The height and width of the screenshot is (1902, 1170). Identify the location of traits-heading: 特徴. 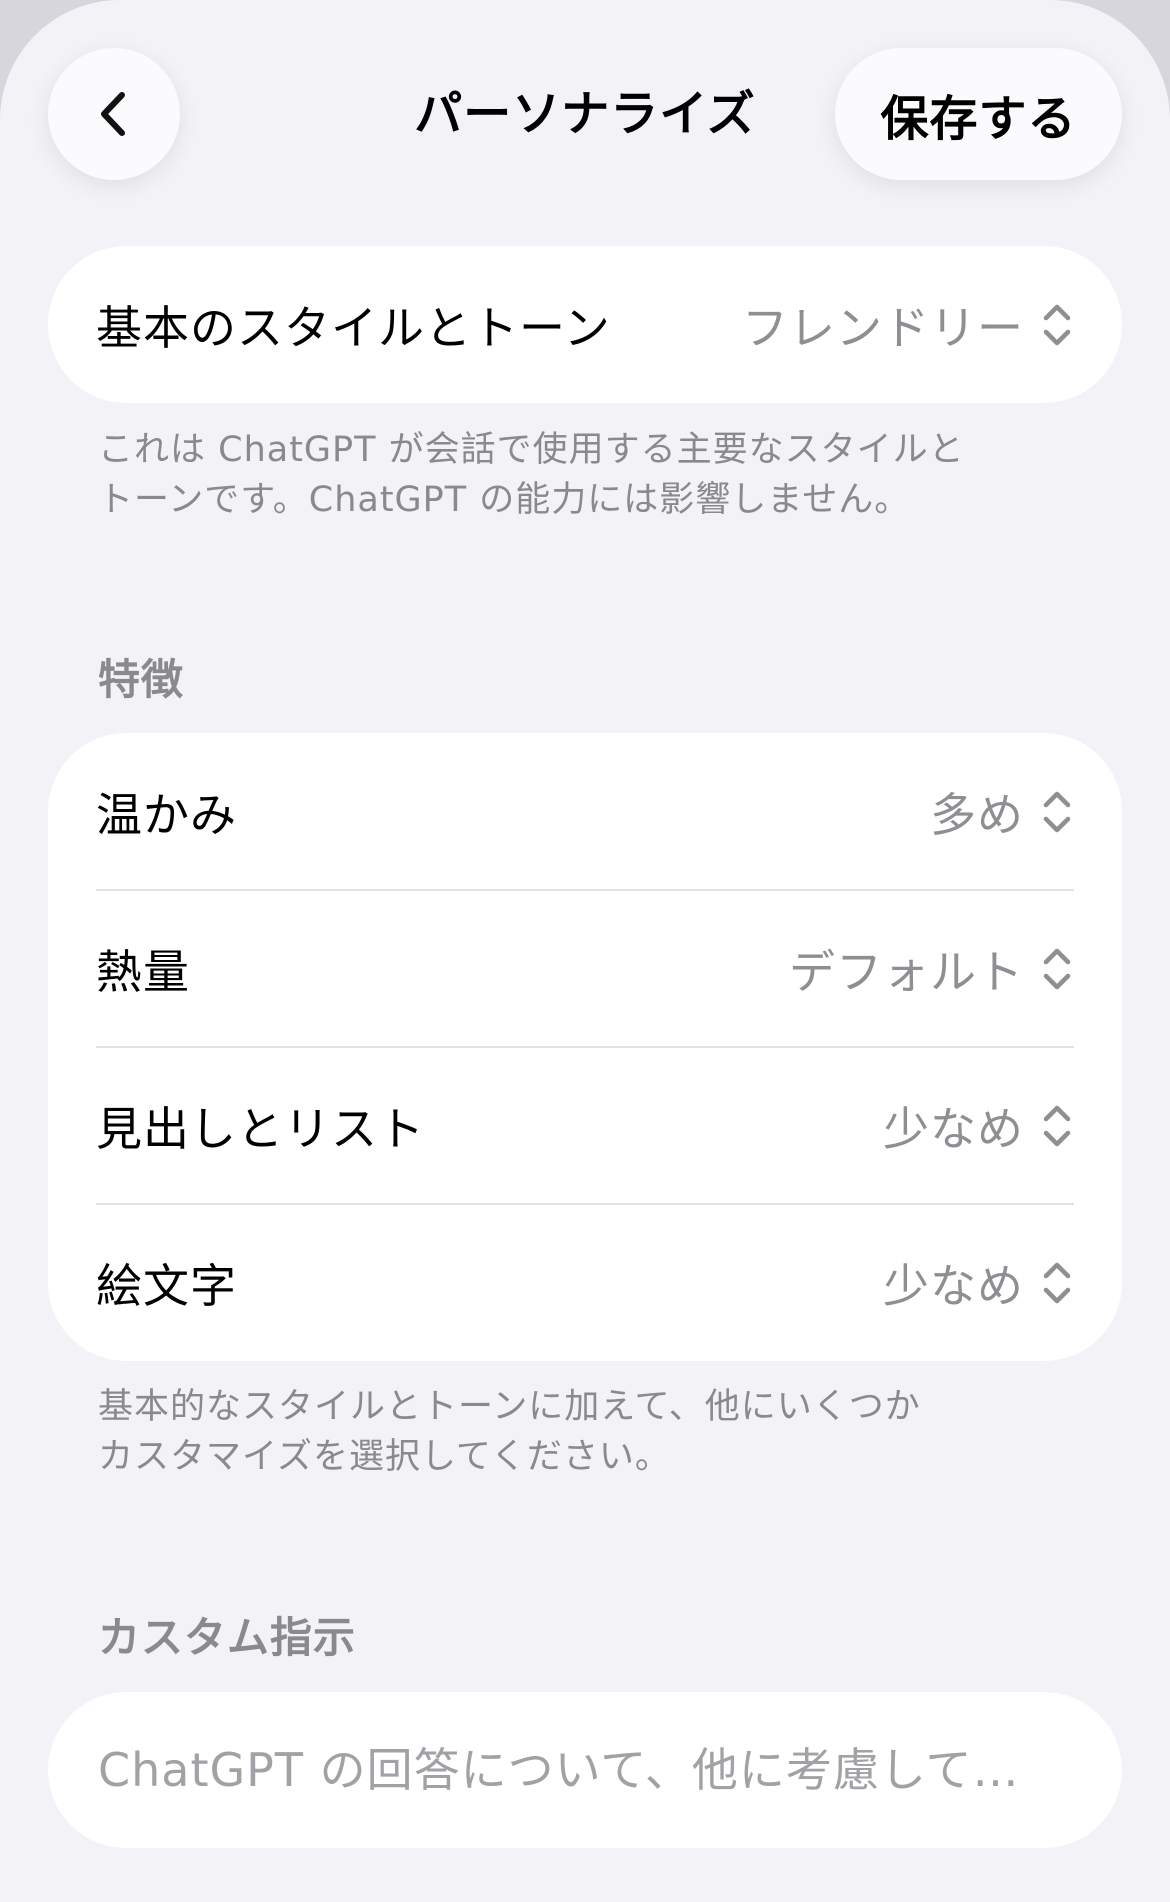
(141, 679).